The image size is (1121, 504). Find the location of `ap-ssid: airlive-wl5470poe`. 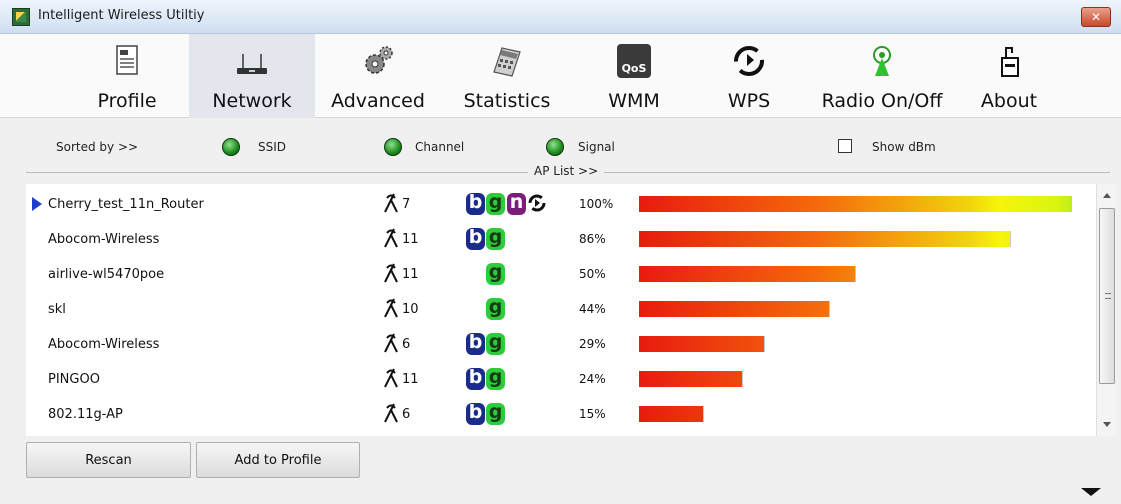

ap-ssid: airlive-wl5470poe is located at coordinates (106, 274).